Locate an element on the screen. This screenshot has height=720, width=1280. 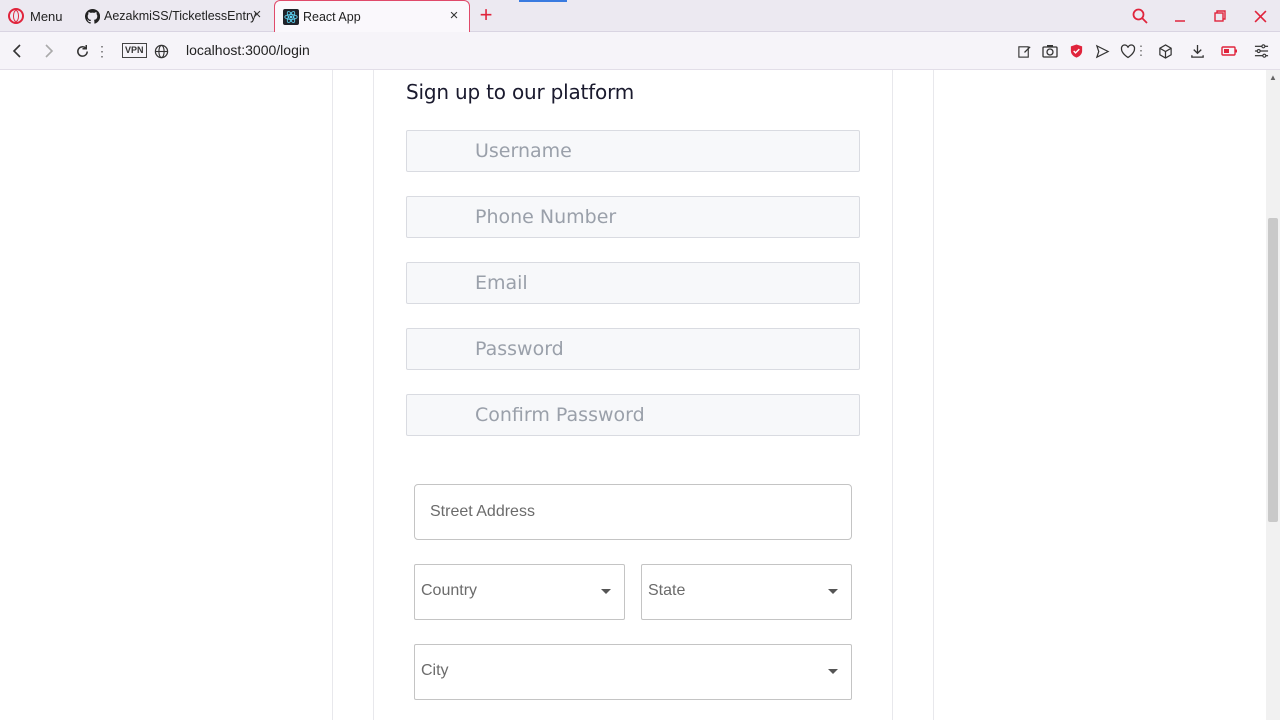
state-select: State is located at coordinates (746, 592).